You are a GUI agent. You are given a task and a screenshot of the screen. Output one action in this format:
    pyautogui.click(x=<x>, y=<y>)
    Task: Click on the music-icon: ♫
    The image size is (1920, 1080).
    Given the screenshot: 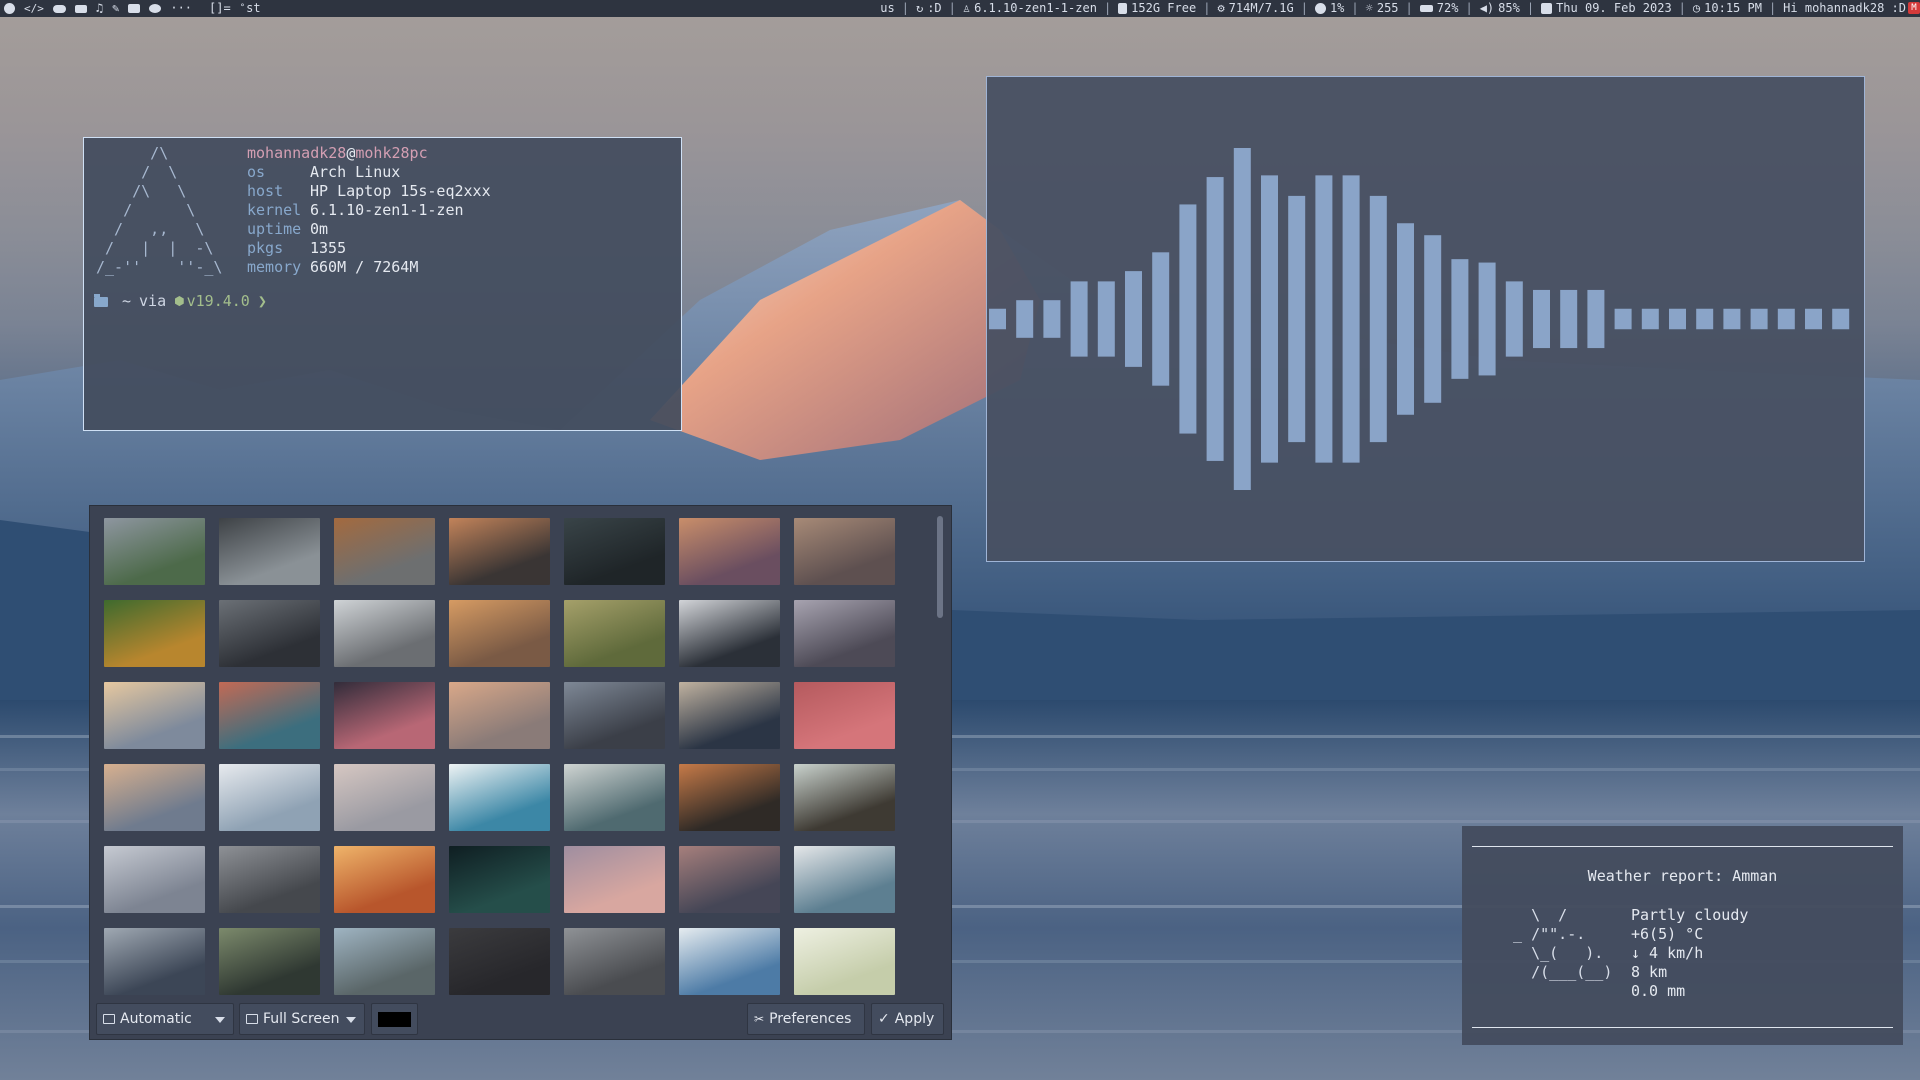 What is the action you would take?
    pyautogui.click(x=99, y=8)
    